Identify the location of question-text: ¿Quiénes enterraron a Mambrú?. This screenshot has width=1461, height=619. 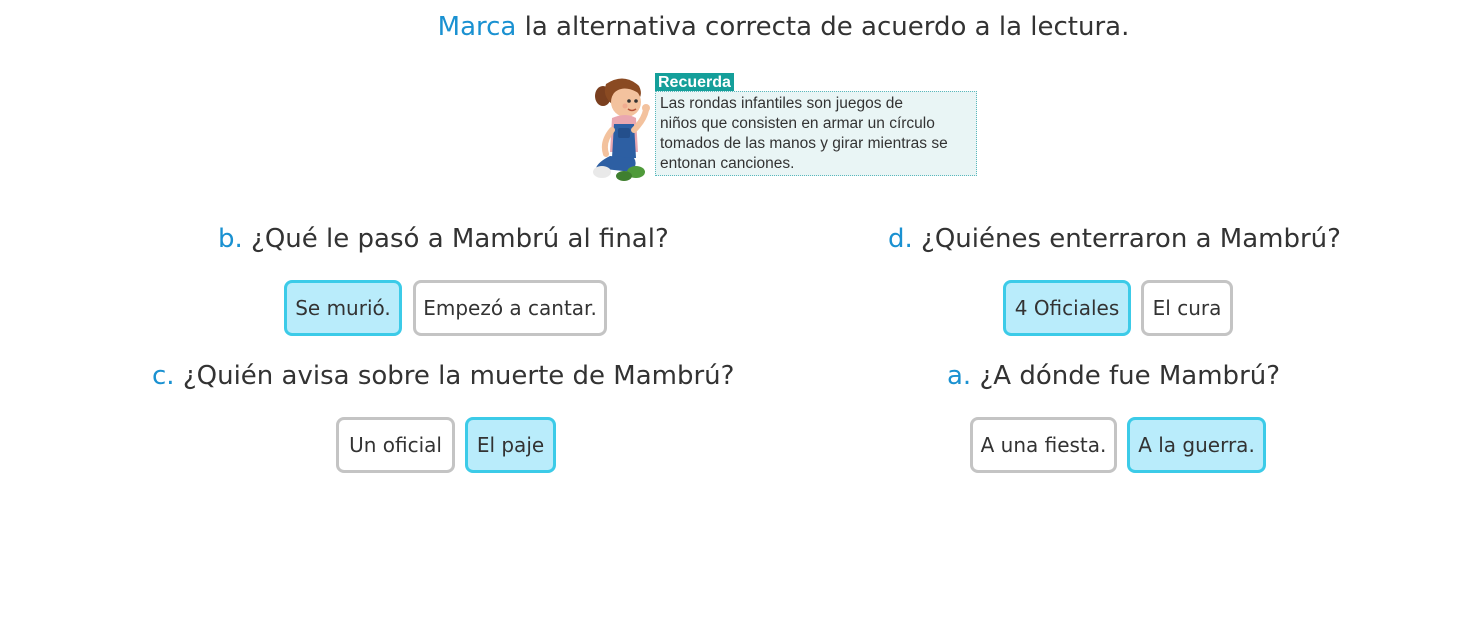
(1131, 239).